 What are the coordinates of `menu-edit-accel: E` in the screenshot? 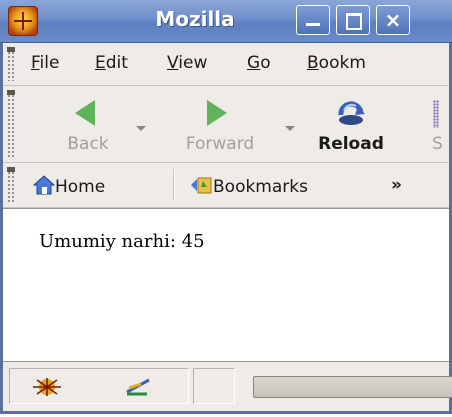 It's located at (100, 63).